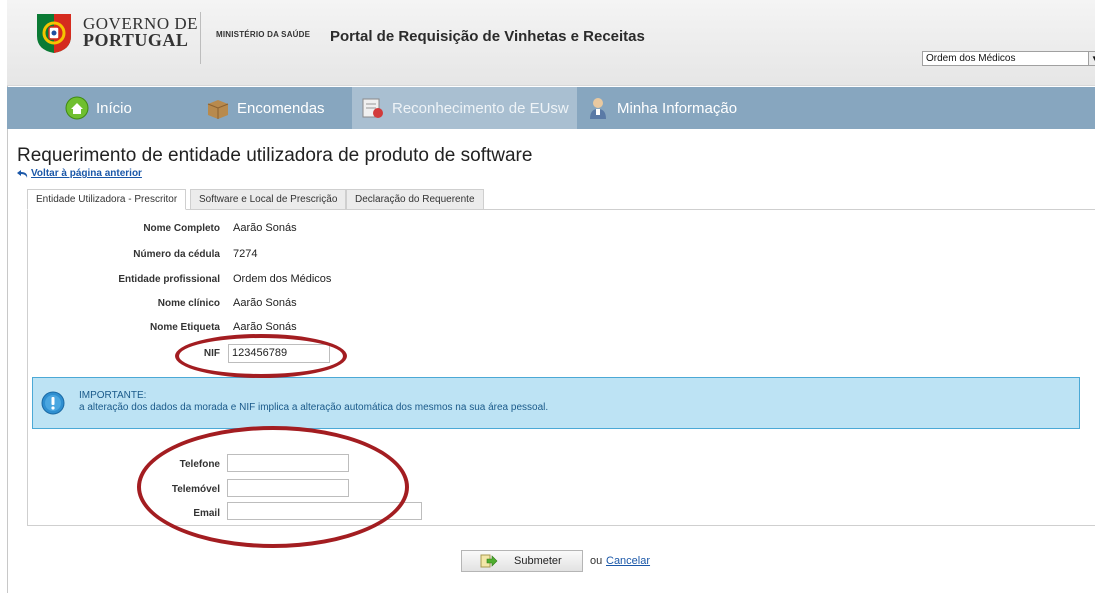 This screenshot has height=593, width=1095. I want to click on back-link-label: Voltar à página anterior, so click(86, 173).